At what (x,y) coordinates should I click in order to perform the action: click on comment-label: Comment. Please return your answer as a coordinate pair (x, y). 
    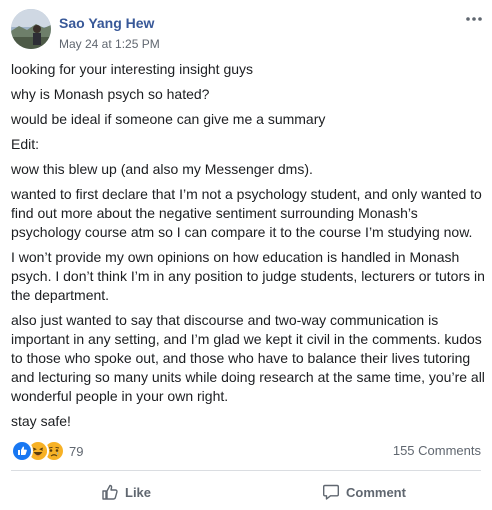
    Looking at the image, I should click on (376, 492).